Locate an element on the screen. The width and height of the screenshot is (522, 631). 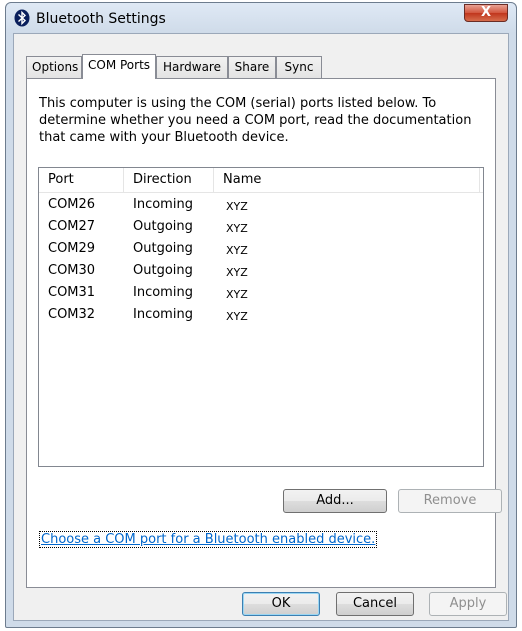
tab-com-ports: COM Ports is located at coordinates (119, 66).